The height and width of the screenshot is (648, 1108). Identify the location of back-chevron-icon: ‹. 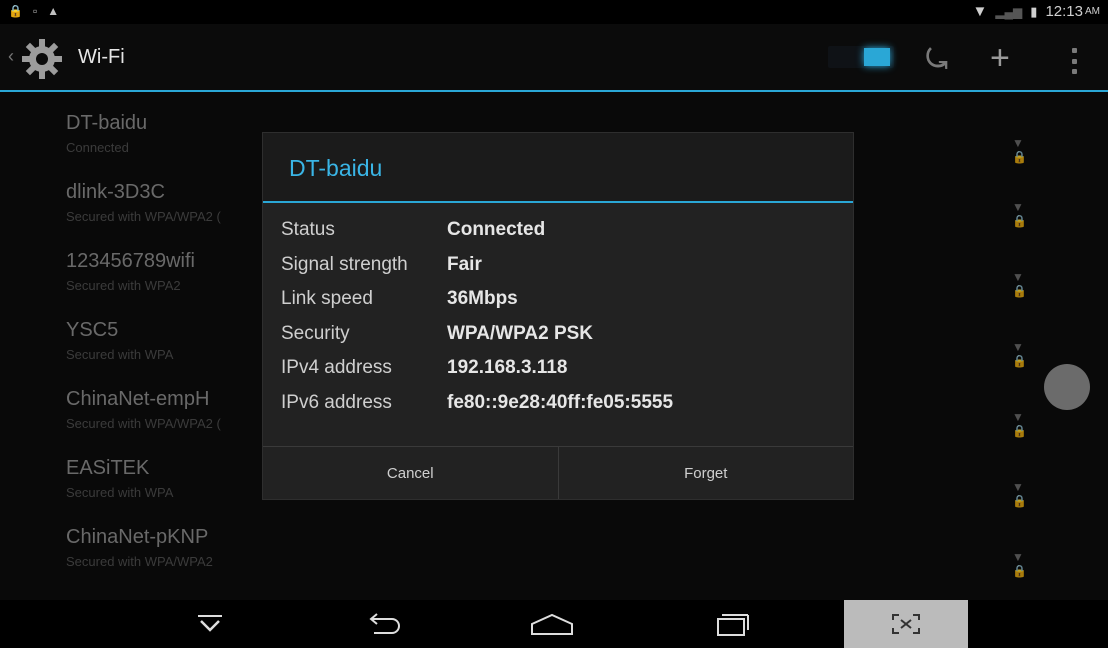
(11, 56).